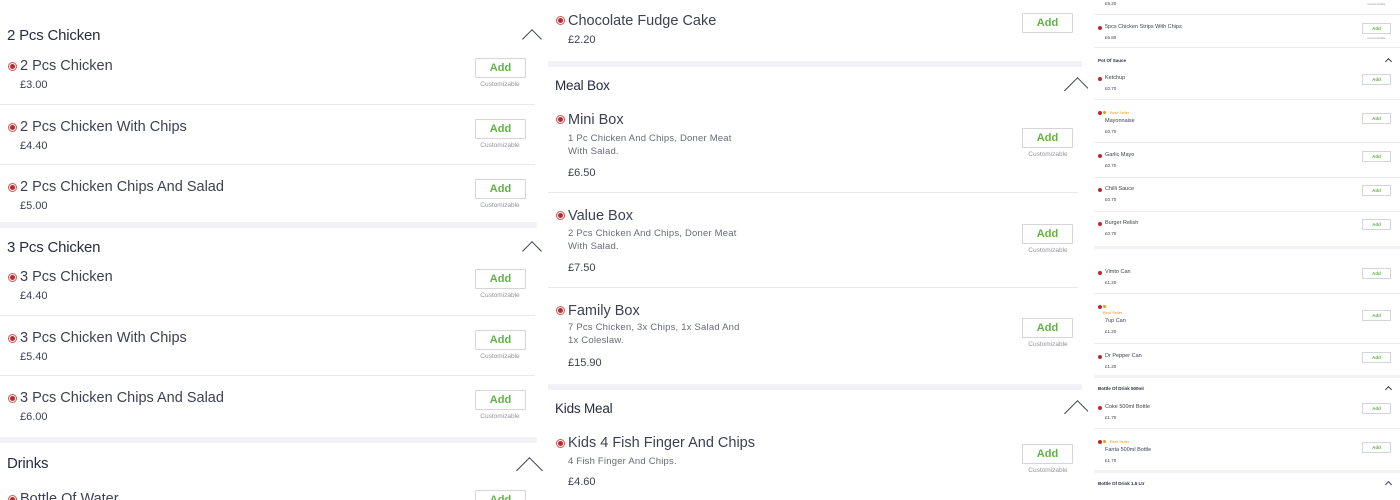 The width and height of the screenshot is (1400, 500). I want to click on item-price: £6.00, so click(34, 417).